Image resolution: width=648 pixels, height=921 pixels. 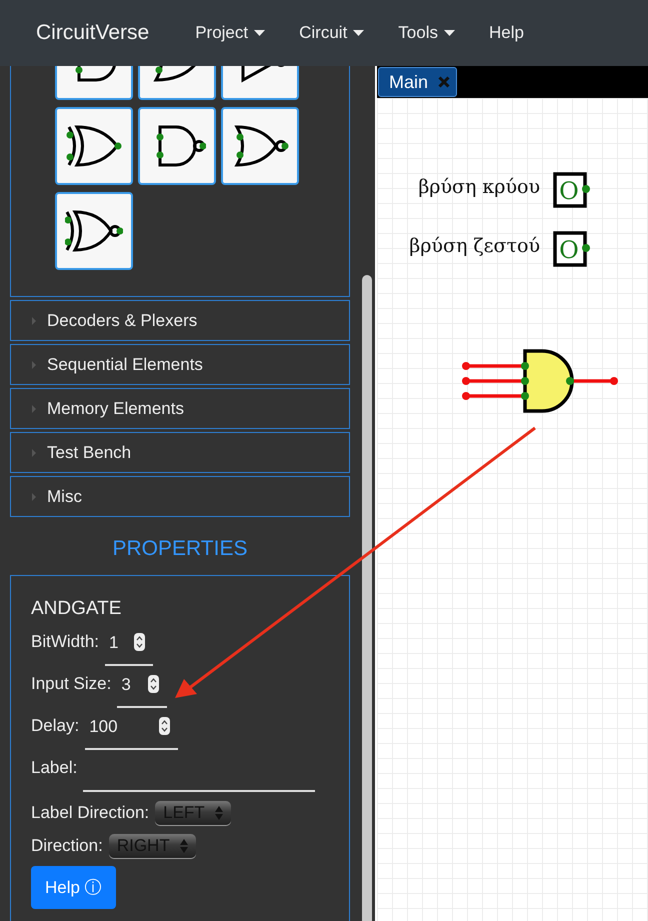 What do you see at coordinates (479, 187) in the screenshot?
I see `output-label: βρύση κρύου` at bounding box center [479, 187].